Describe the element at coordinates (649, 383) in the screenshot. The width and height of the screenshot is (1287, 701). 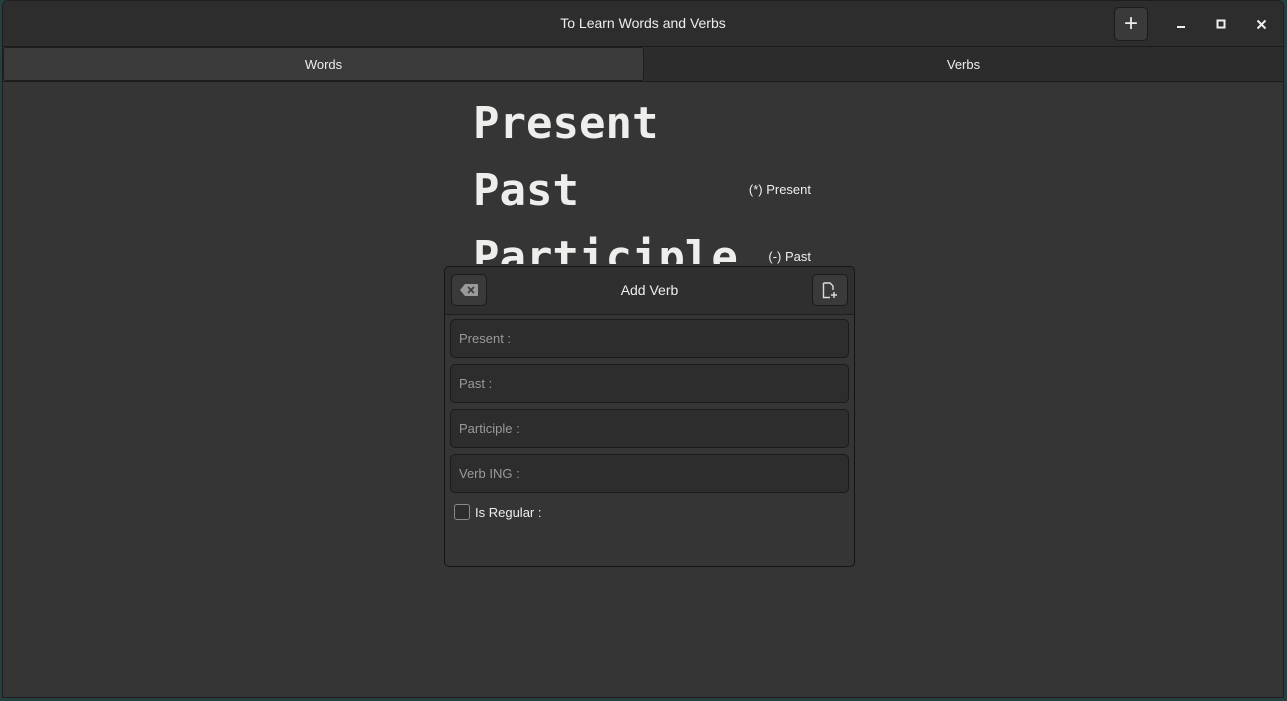
I see `past-field` at that location.